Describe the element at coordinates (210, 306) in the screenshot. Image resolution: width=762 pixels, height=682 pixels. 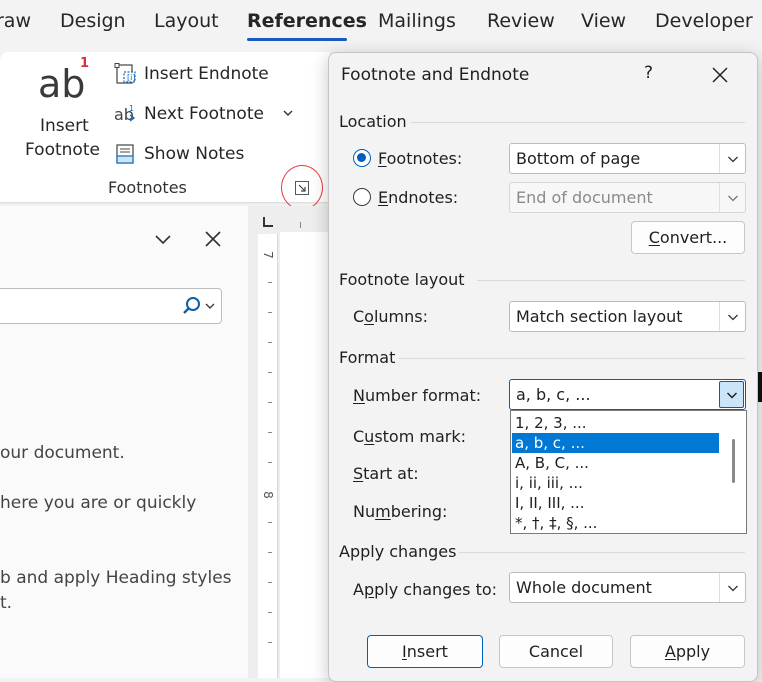
I see `search-options-chevron-icon` at that location.